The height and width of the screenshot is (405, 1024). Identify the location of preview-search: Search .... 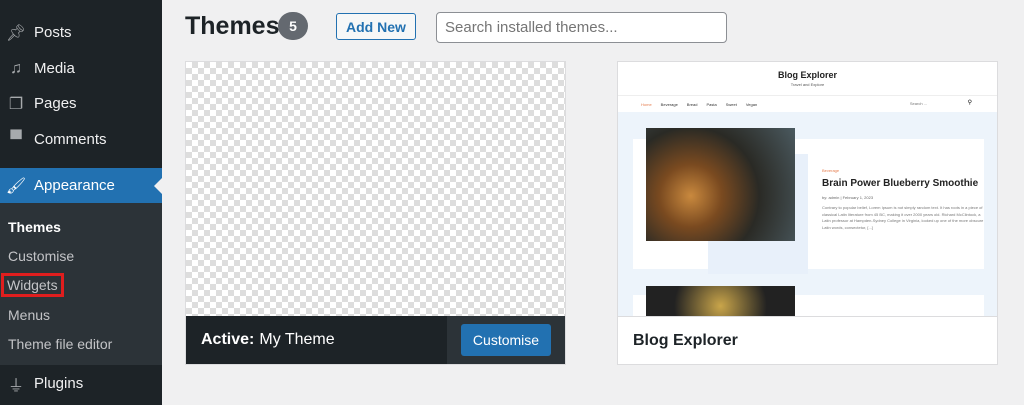
(918, 103).